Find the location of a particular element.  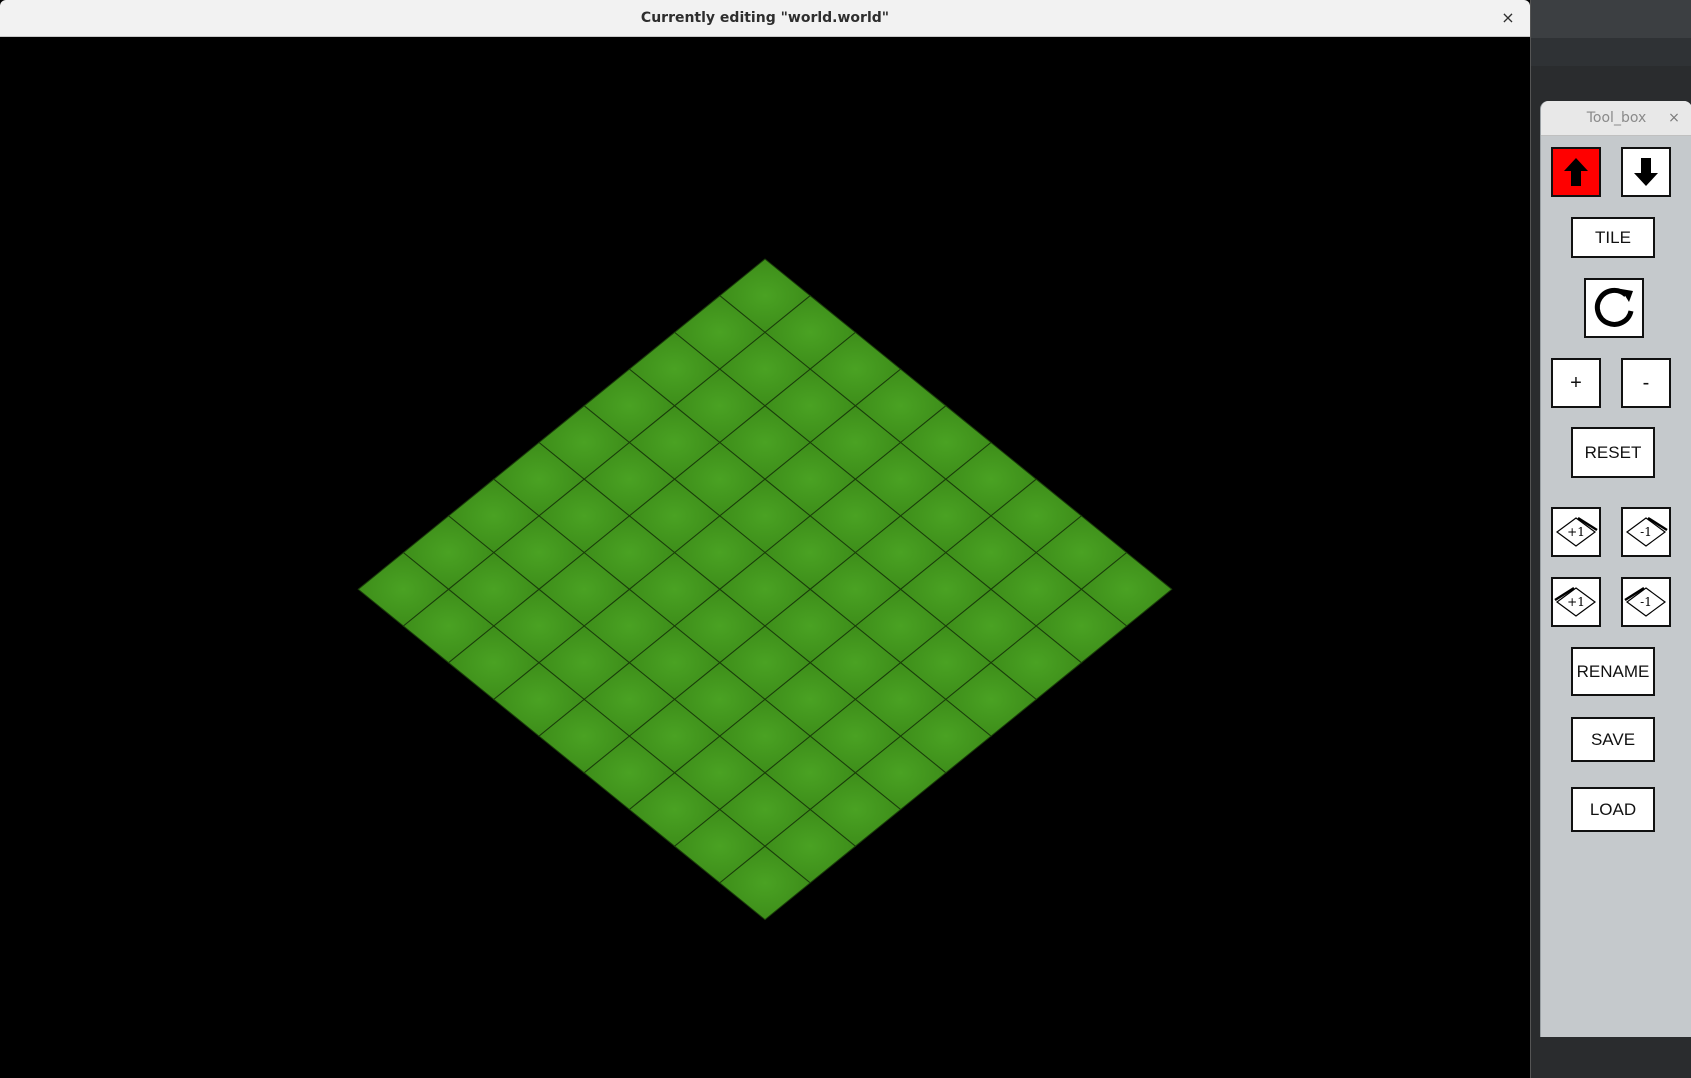

arrow-up-icon is located at coordinates (1576, 172).